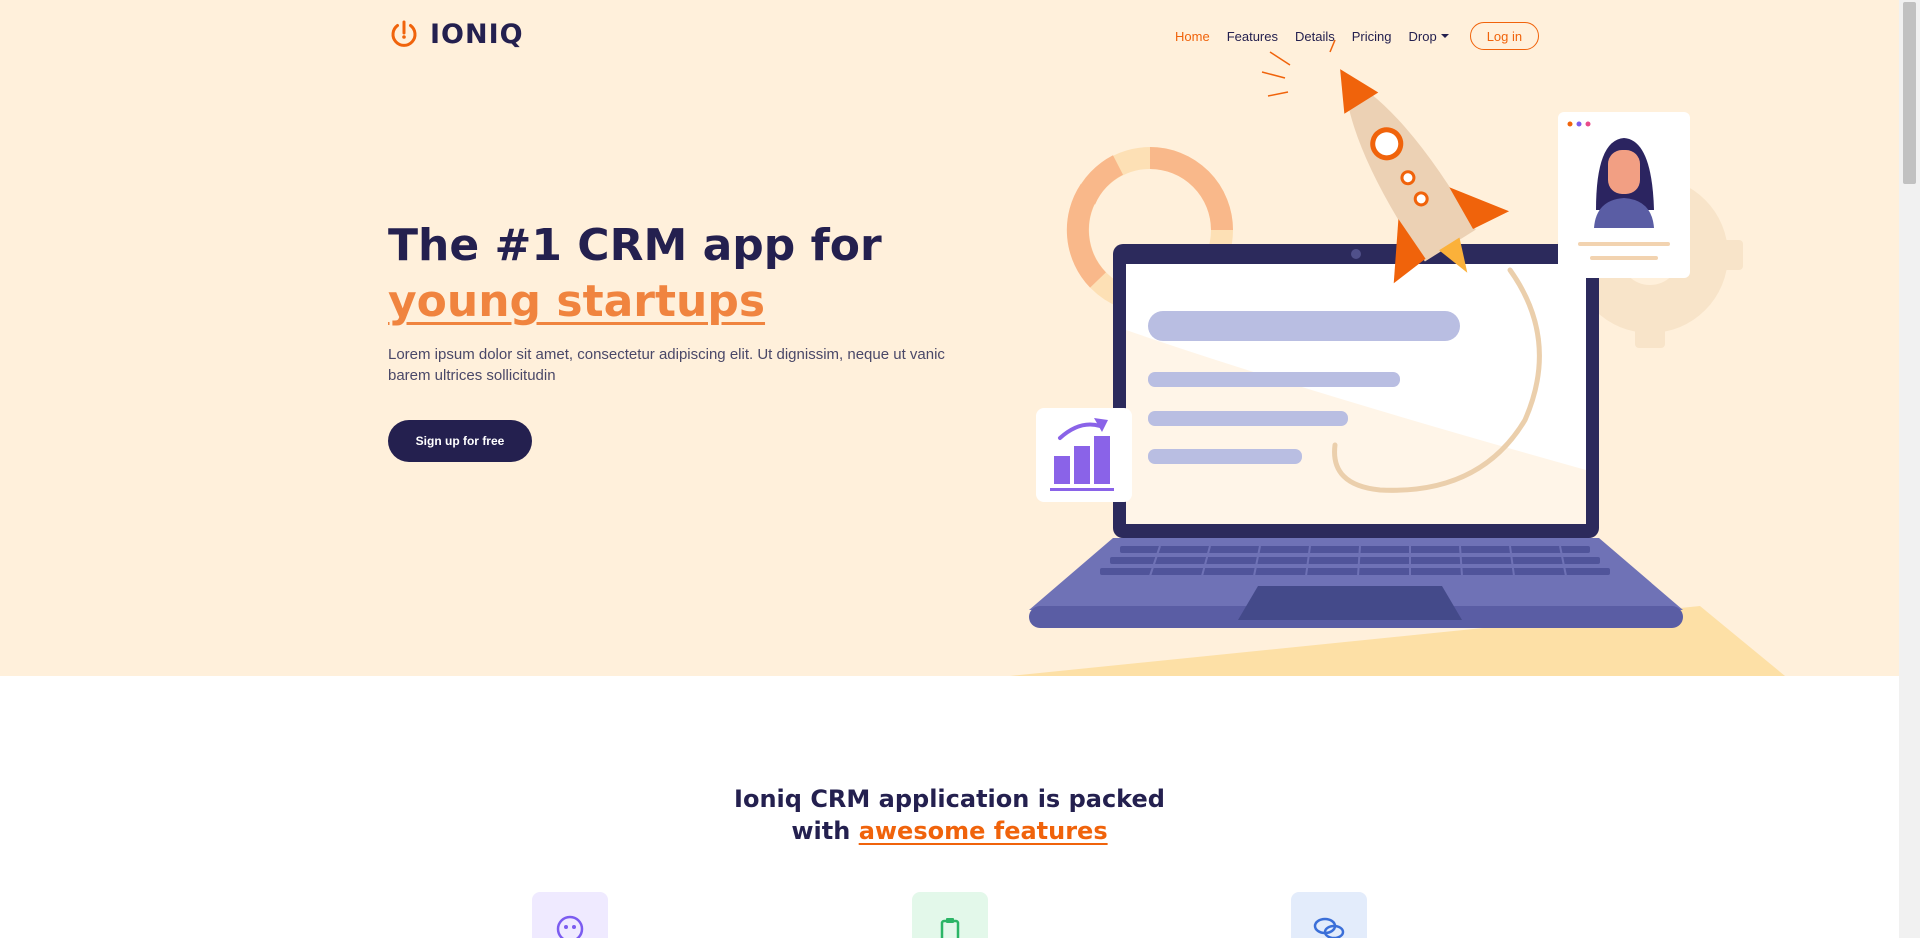 The width and height of the screenshot is (1920, 938). What do you see at coordinates (983, 831) in the screenshot?
I see `features-title-accent: awesome features` at bounding box center [983, 831].